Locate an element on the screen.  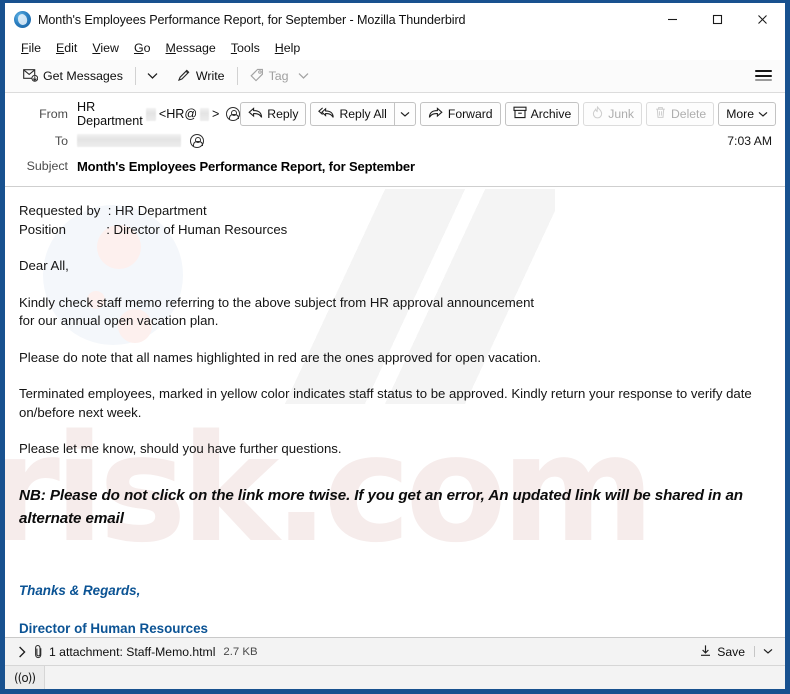
menu-view-rest: iew is located at coordinates (109, 47).